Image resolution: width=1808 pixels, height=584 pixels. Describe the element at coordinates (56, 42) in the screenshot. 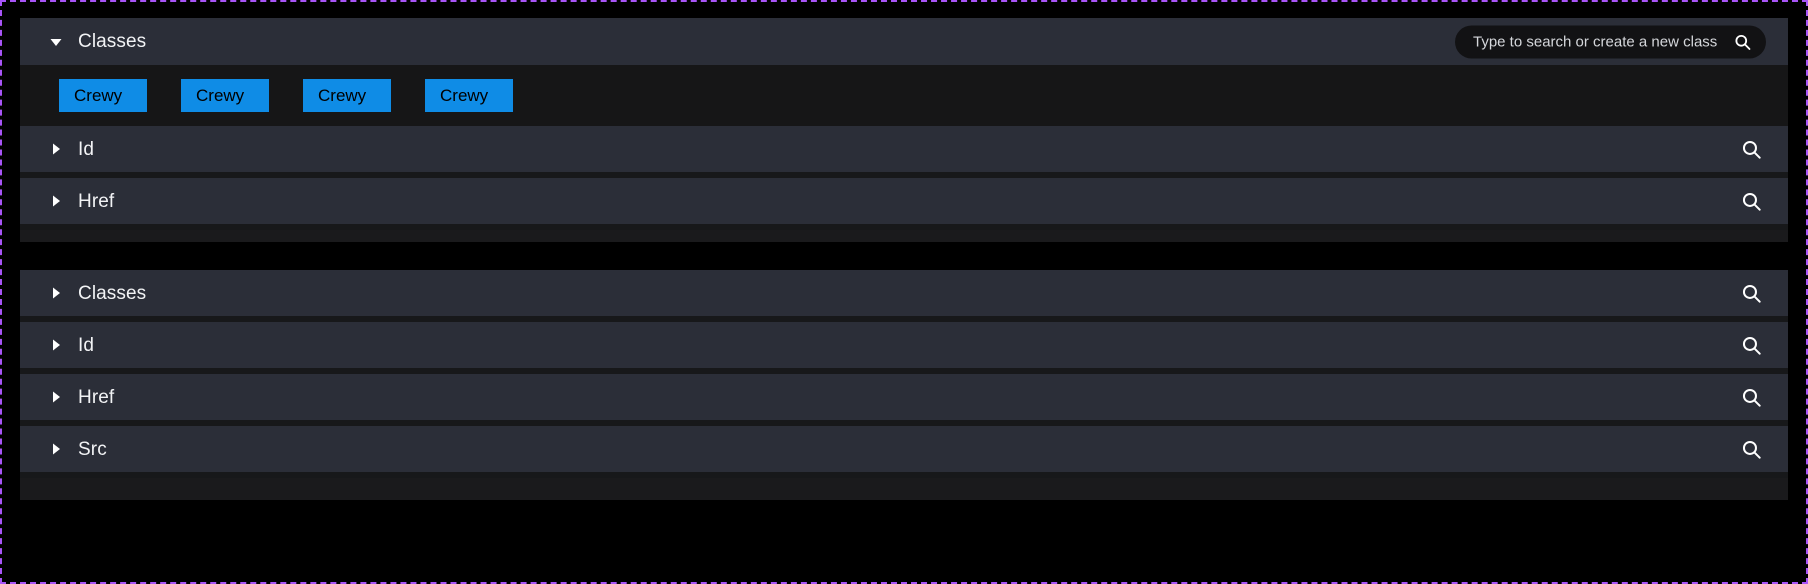

I see `caret-down-icon` at that location.